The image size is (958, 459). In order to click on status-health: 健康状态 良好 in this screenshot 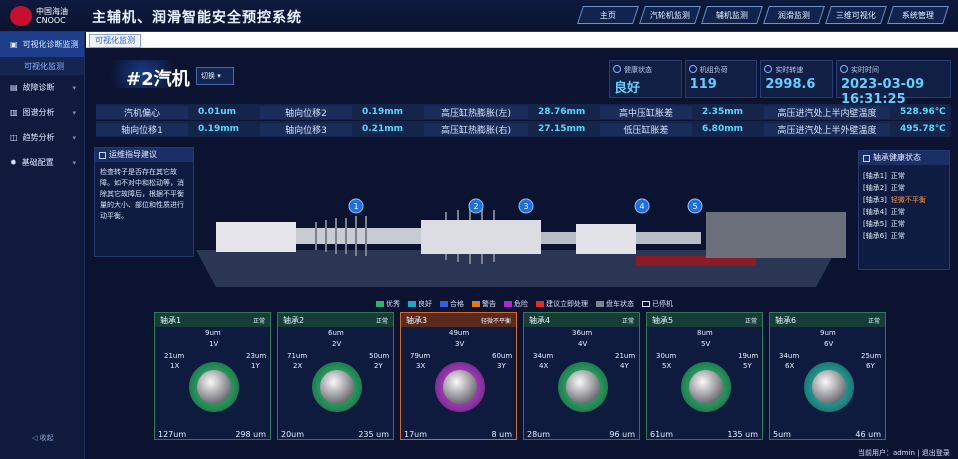, I will do `click(645, 79)`.